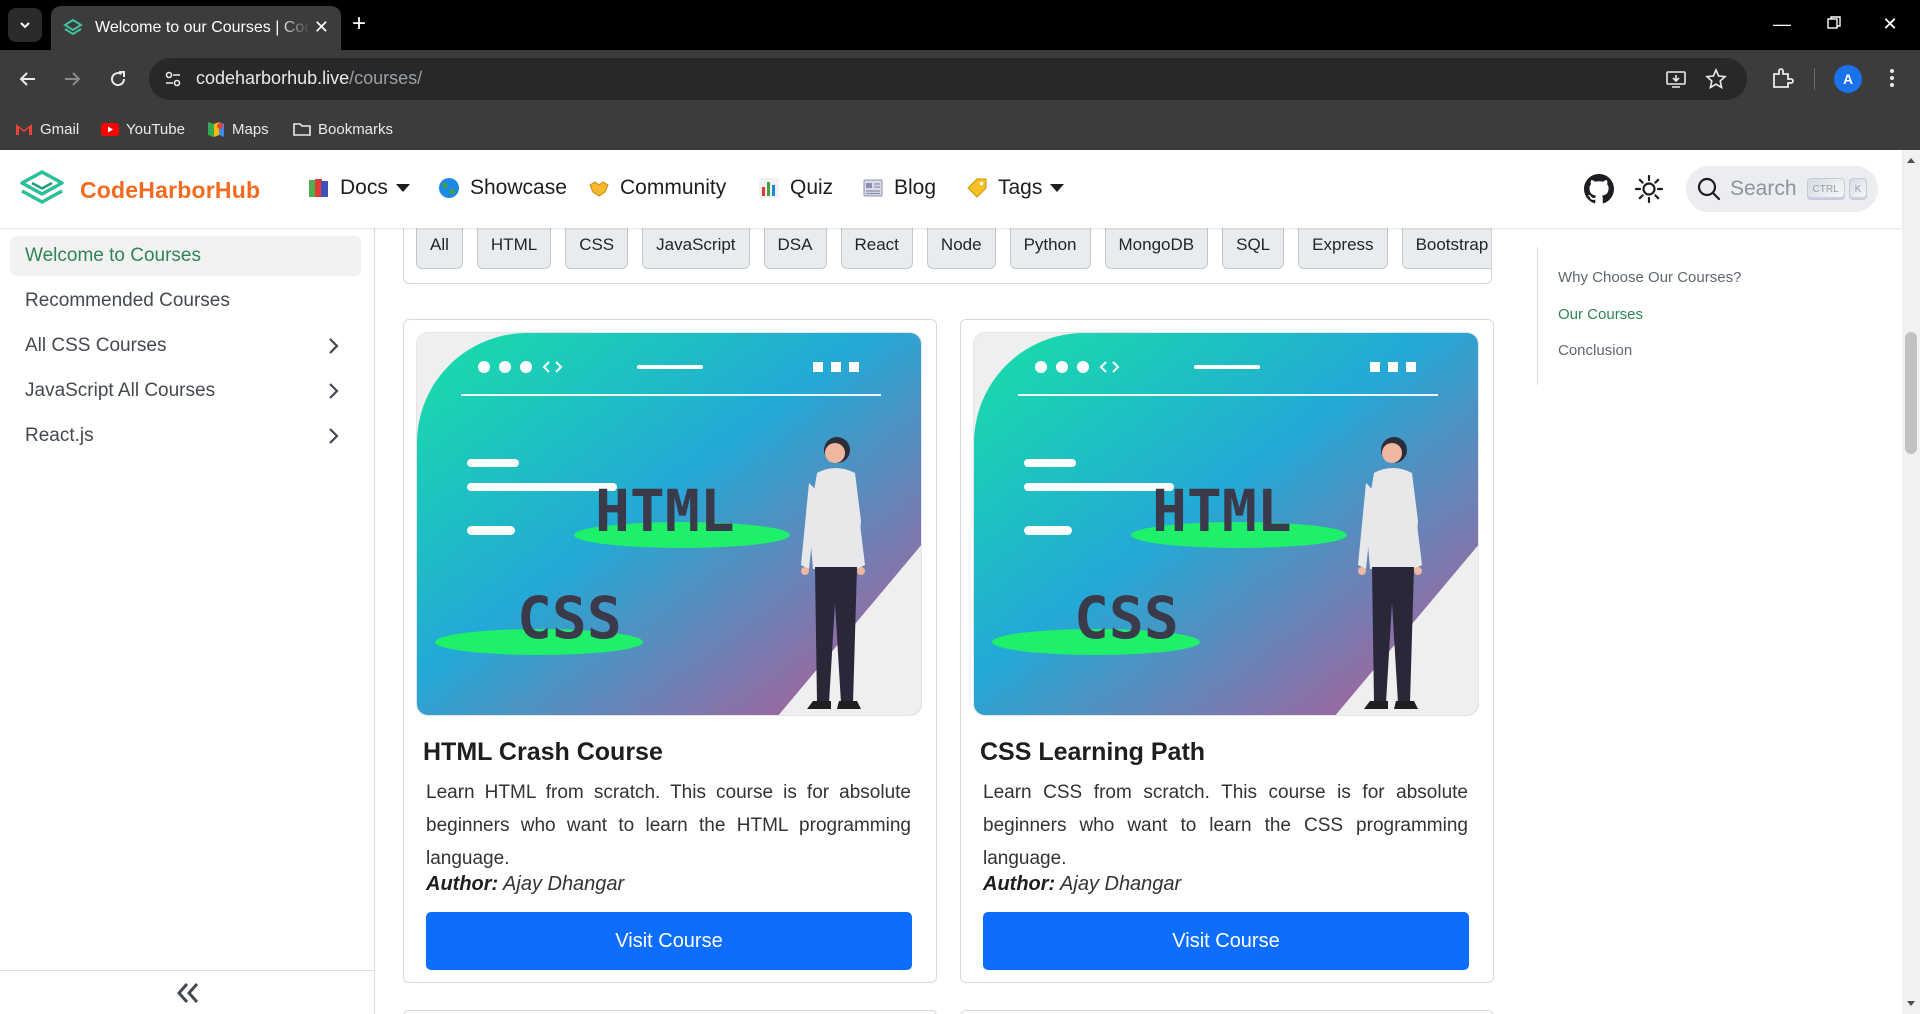 Image resolution: width=1920 pixels, height=1014 pixels. I want to click on illustration-css-text: CSS, so click(1126, 618).